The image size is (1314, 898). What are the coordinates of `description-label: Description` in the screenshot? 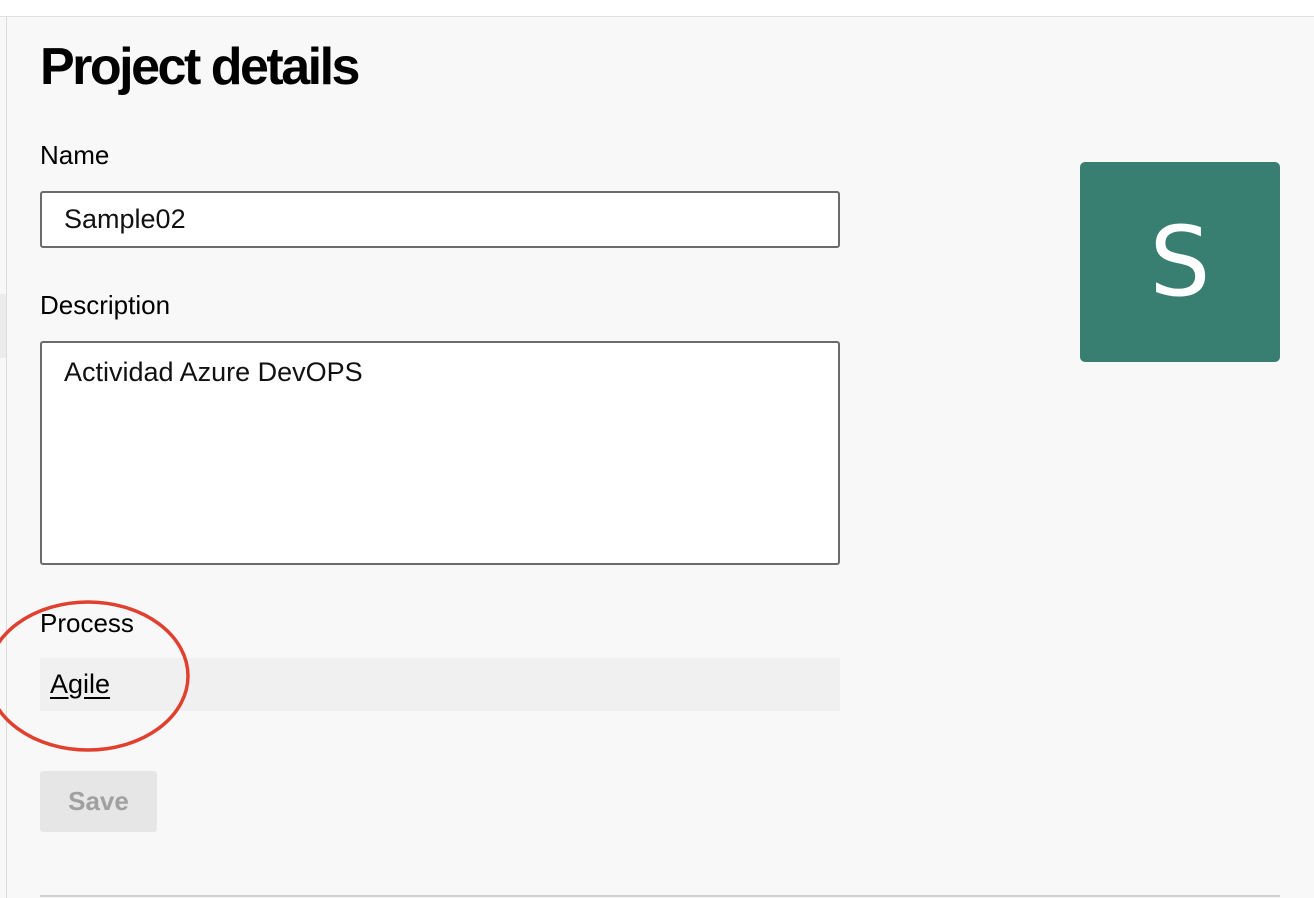 It's located at (105, 305).